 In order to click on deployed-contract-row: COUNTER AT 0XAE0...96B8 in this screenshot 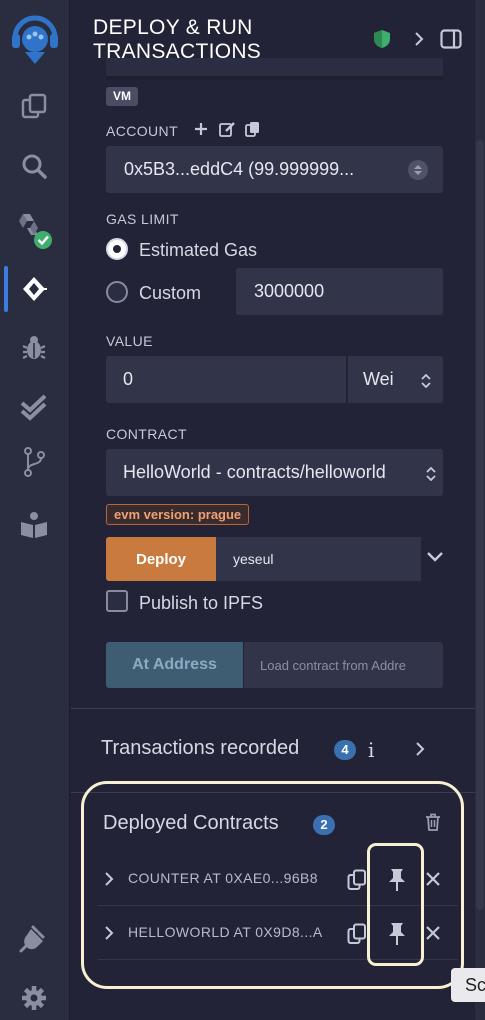, I will do `click(278, 880)`.